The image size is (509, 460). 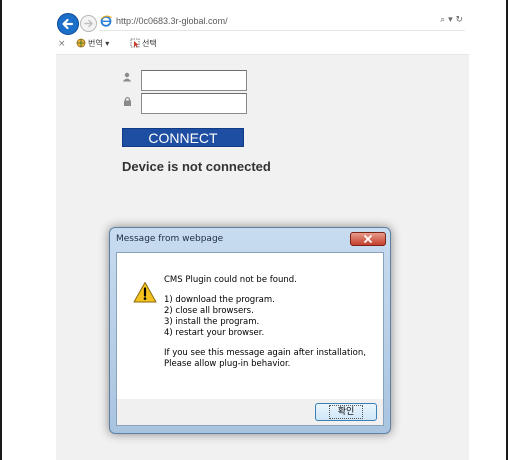 I want to click on ie-icon, so click(x=106, y=21).